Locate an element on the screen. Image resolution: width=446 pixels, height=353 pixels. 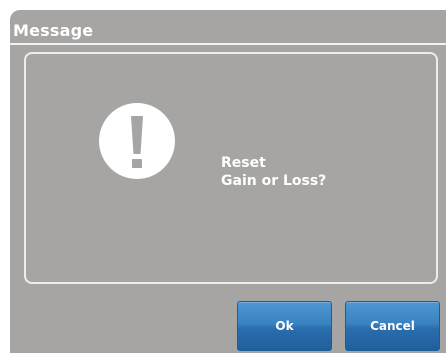
cancel-button-label: Cancel is located at coordinates (392, 326).